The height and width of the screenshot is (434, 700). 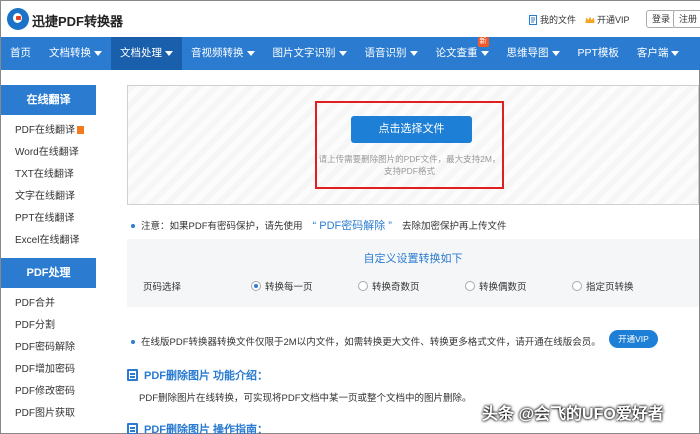 I want to click on nav-label: 文档处理, so click(x=141, y=53).